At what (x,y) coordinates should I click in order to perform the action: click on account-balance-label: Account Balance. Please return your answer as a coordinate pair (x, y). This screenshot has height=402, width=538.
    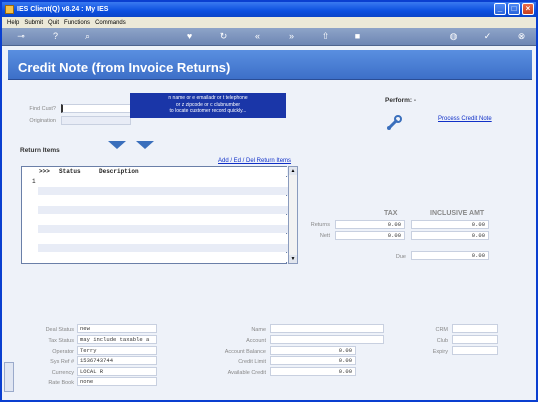
    Looking at the image, I should click on (245, 352).